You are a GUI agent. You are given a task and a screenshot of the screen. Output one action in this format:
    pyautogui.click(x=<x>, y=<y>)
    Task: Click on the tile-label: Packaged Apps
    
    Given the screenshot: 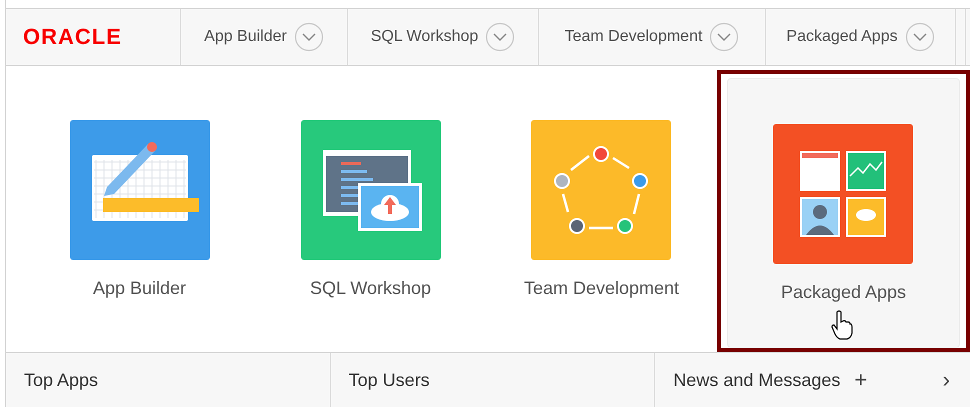 What is the action you would take?
    pyautogui.click(x=843, y=292)
    